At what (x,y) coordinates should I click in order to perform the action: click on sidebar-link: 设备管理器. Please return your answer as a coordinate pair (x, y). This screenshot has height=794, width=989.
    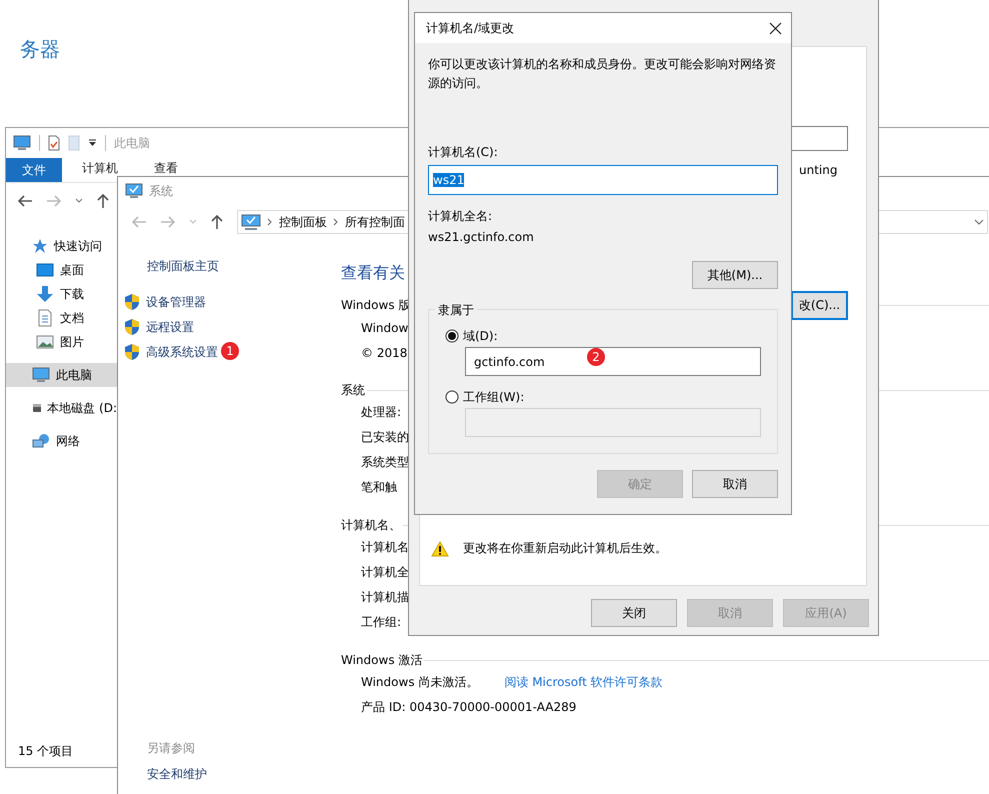
    Looking at the image, I should click on (176, 302).